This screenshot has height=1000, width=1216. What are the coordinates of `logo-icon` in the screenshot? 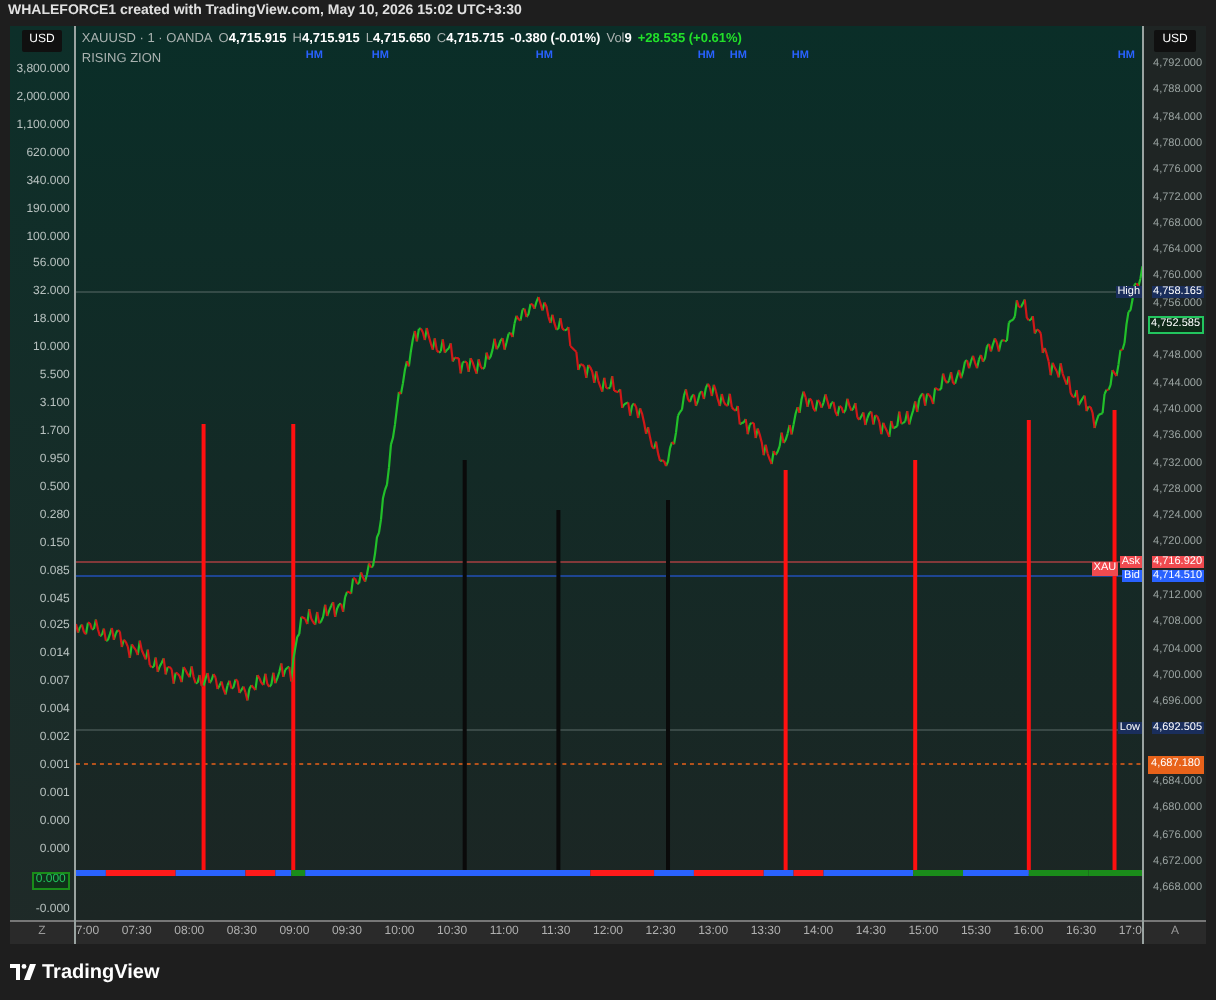 It's located at (23, 972).